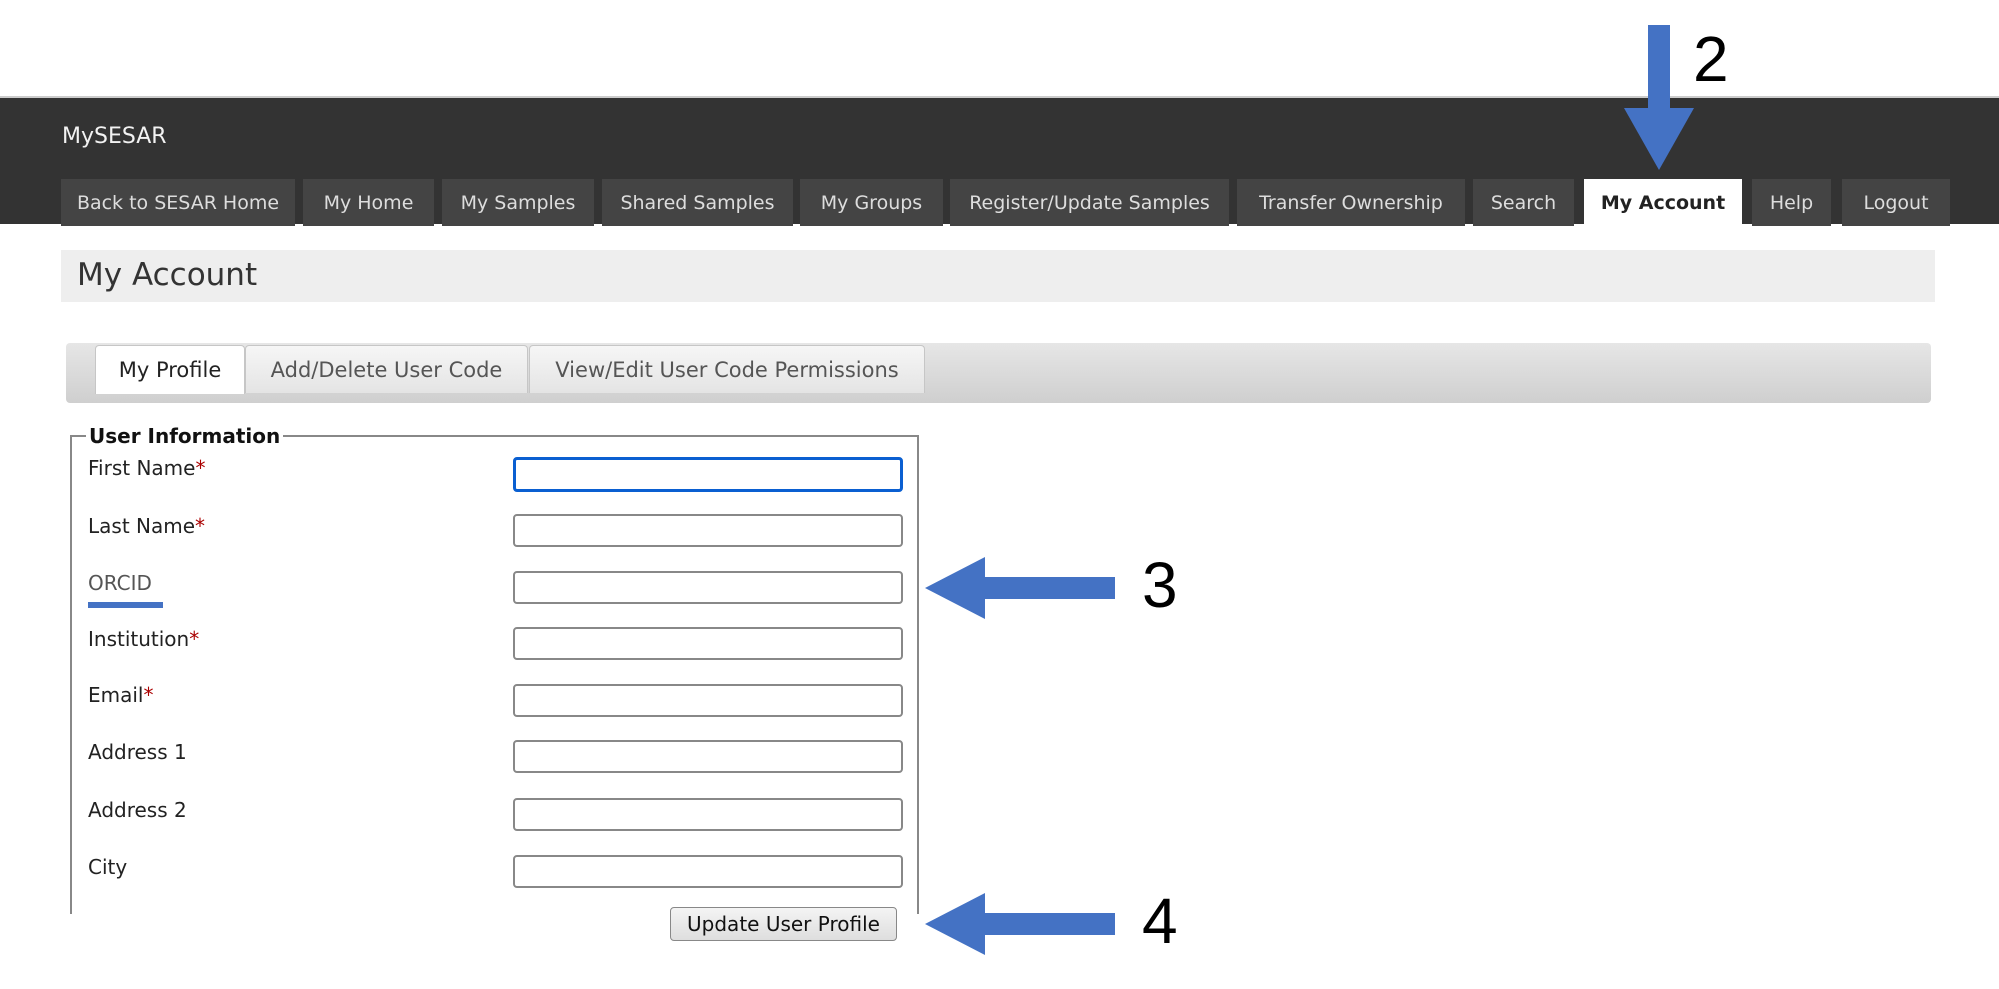  Describe the element at coordinates (386, 369) in the screenshot. I see `subtab-add-delete-user-code: Add/Delete User Code` at that location.